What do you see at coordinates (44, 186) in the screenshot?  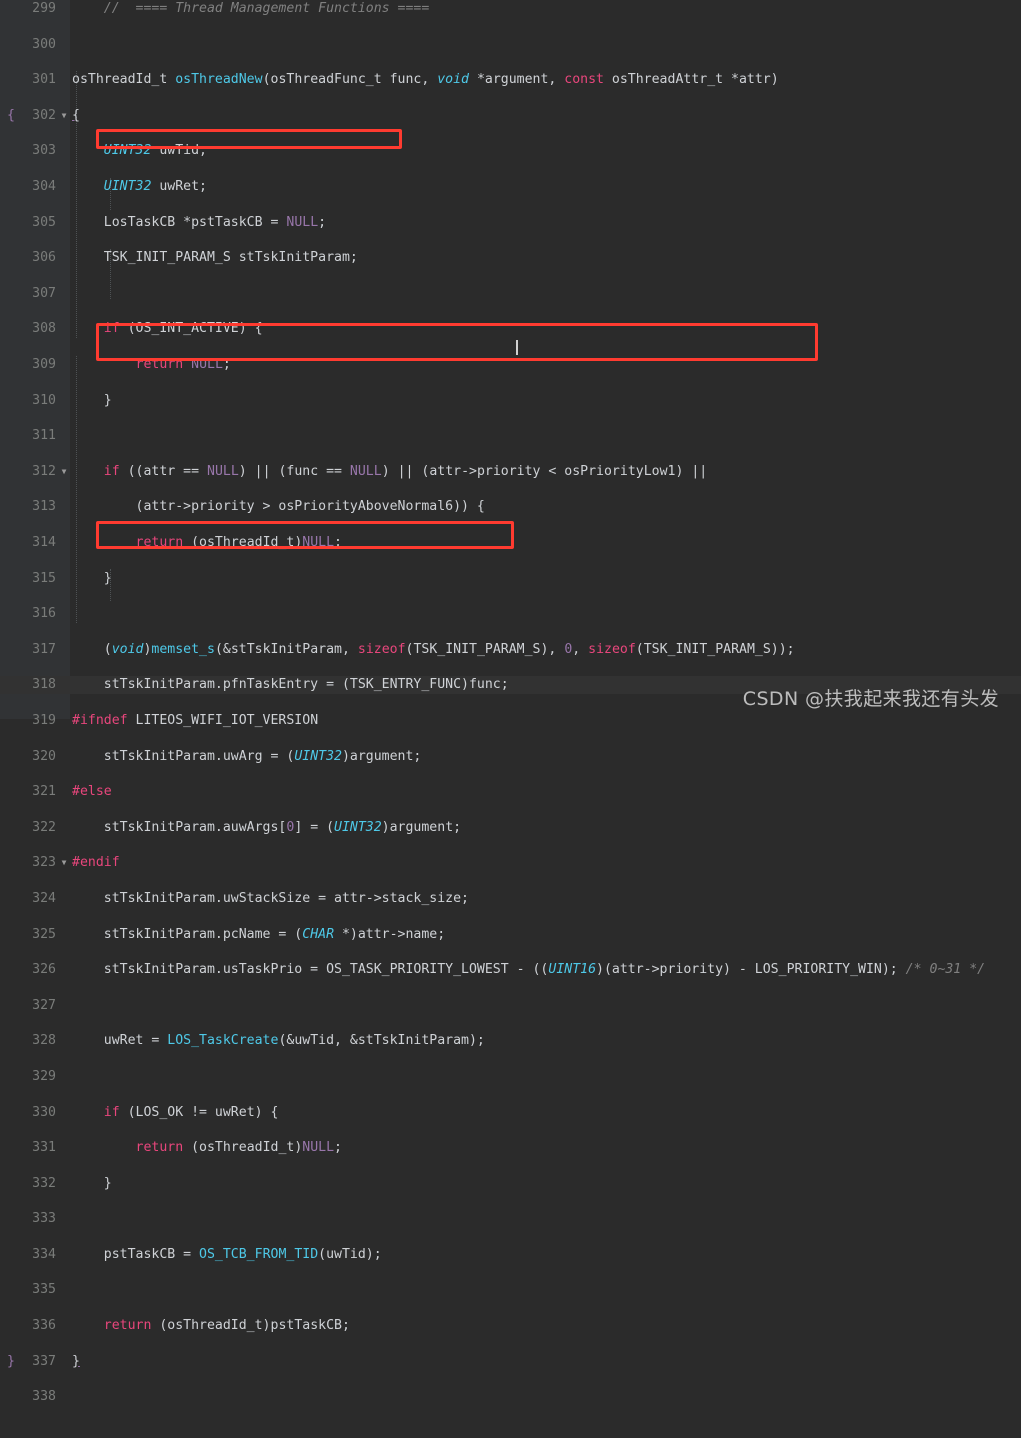 I see `line-number: 304` at bounding box center [44, 186].